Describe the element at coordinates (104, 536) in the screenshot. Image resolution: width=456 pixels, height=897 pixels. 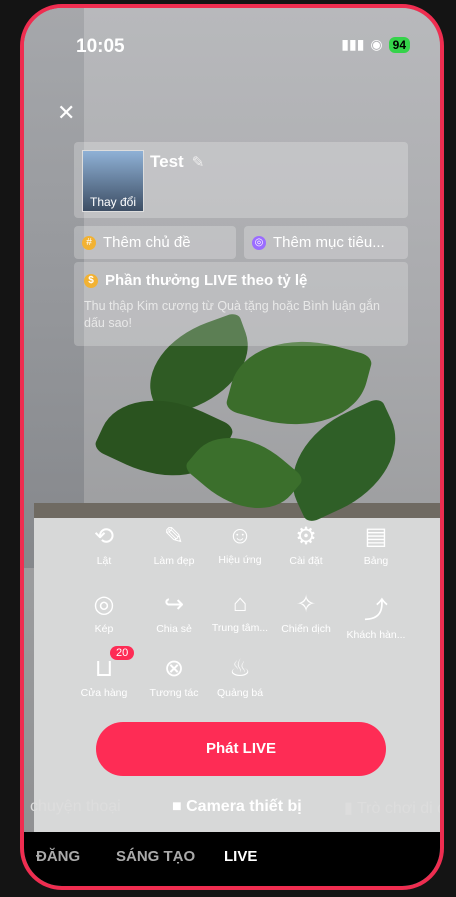
I see `flip-camera-icon: ⟲` at that location.